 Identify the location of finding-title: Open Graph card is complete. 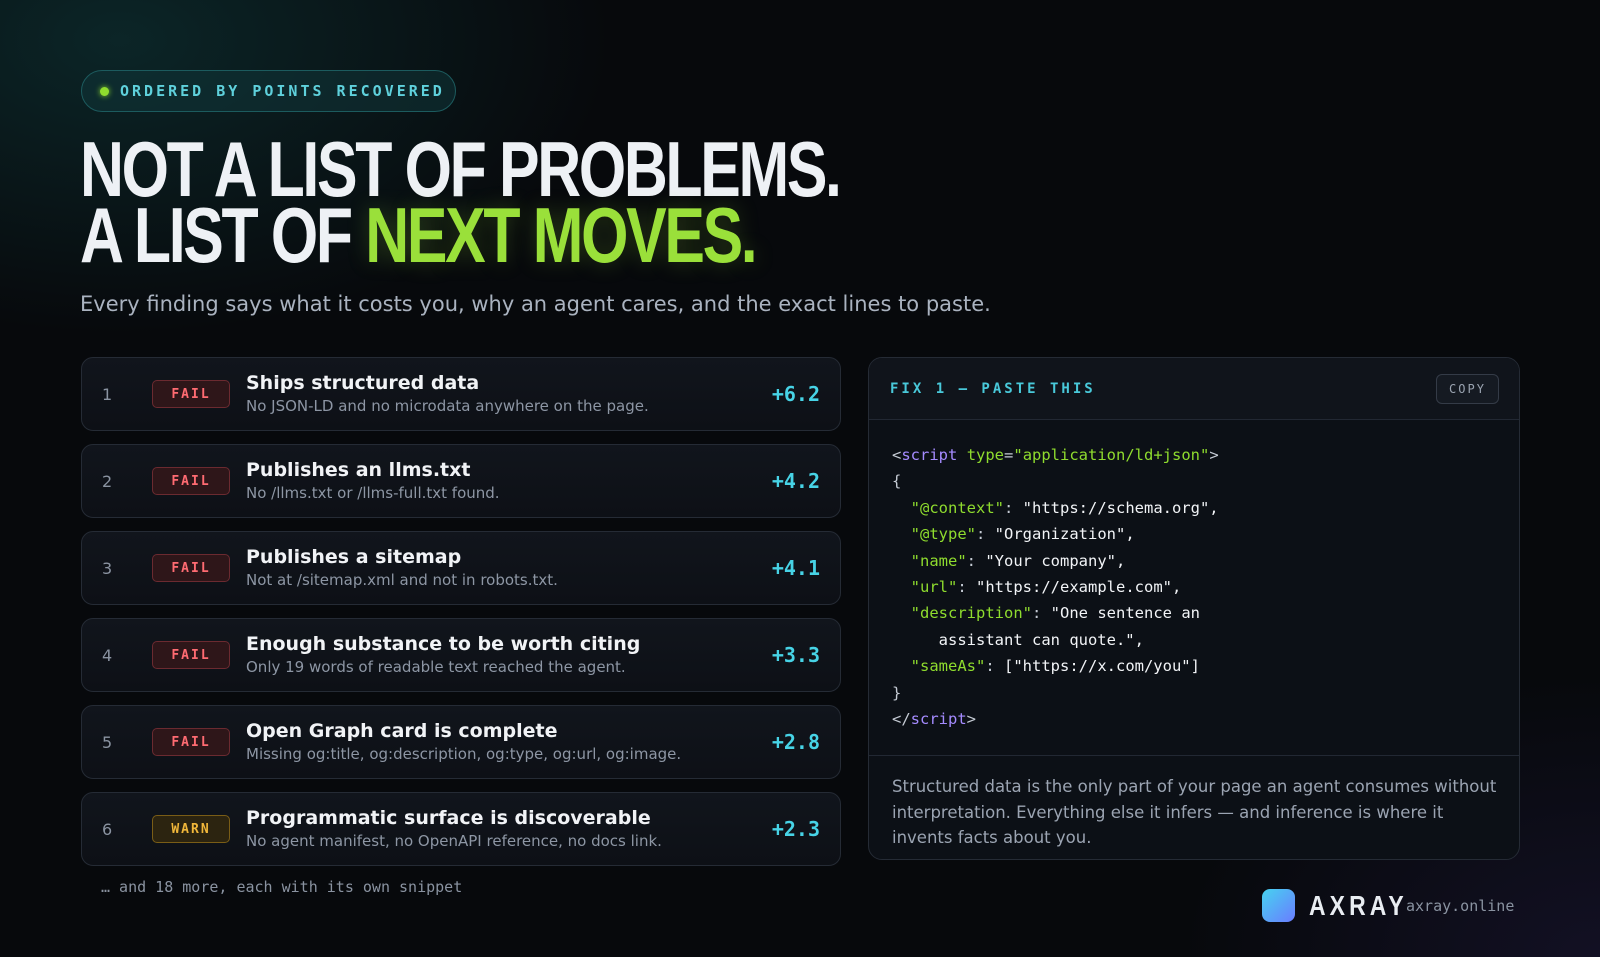
(402, 731).